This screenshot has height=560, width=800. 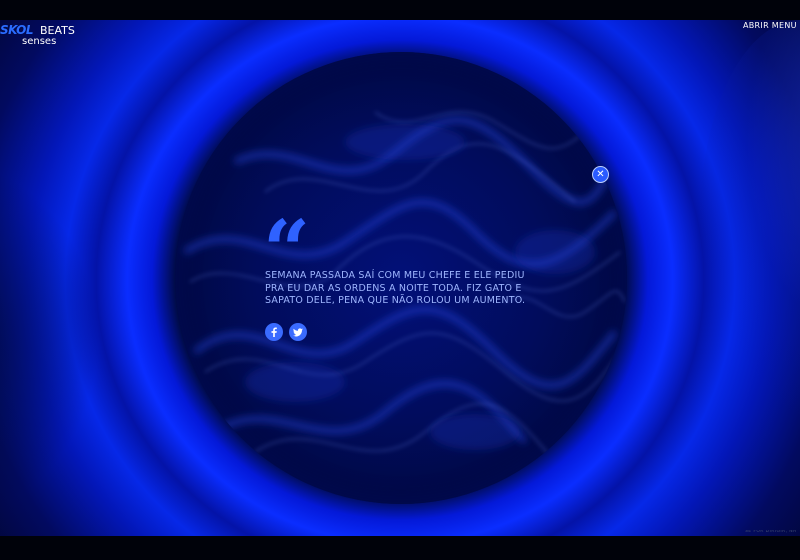 I want to click on facebook-icon, so click(x=274, y=332).